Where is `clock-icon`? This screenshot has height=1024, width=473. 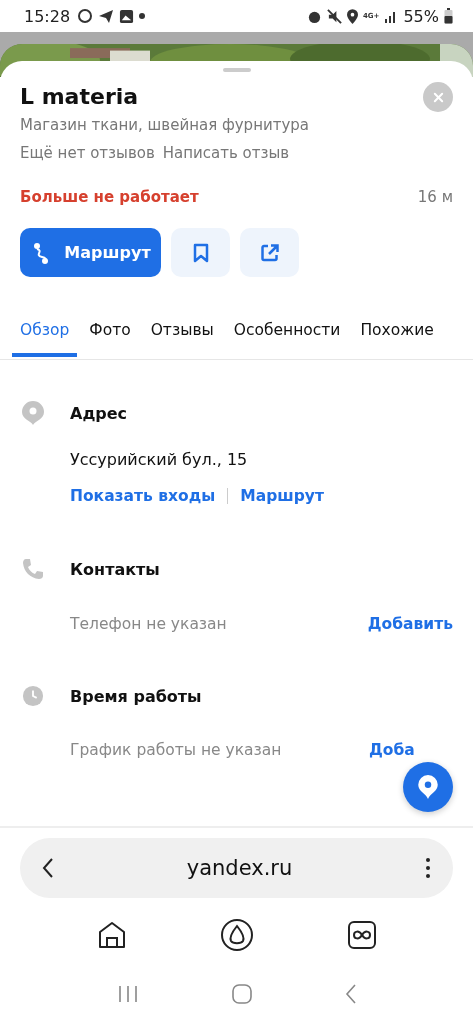 clock-icon is located at coordinates (33, 696).